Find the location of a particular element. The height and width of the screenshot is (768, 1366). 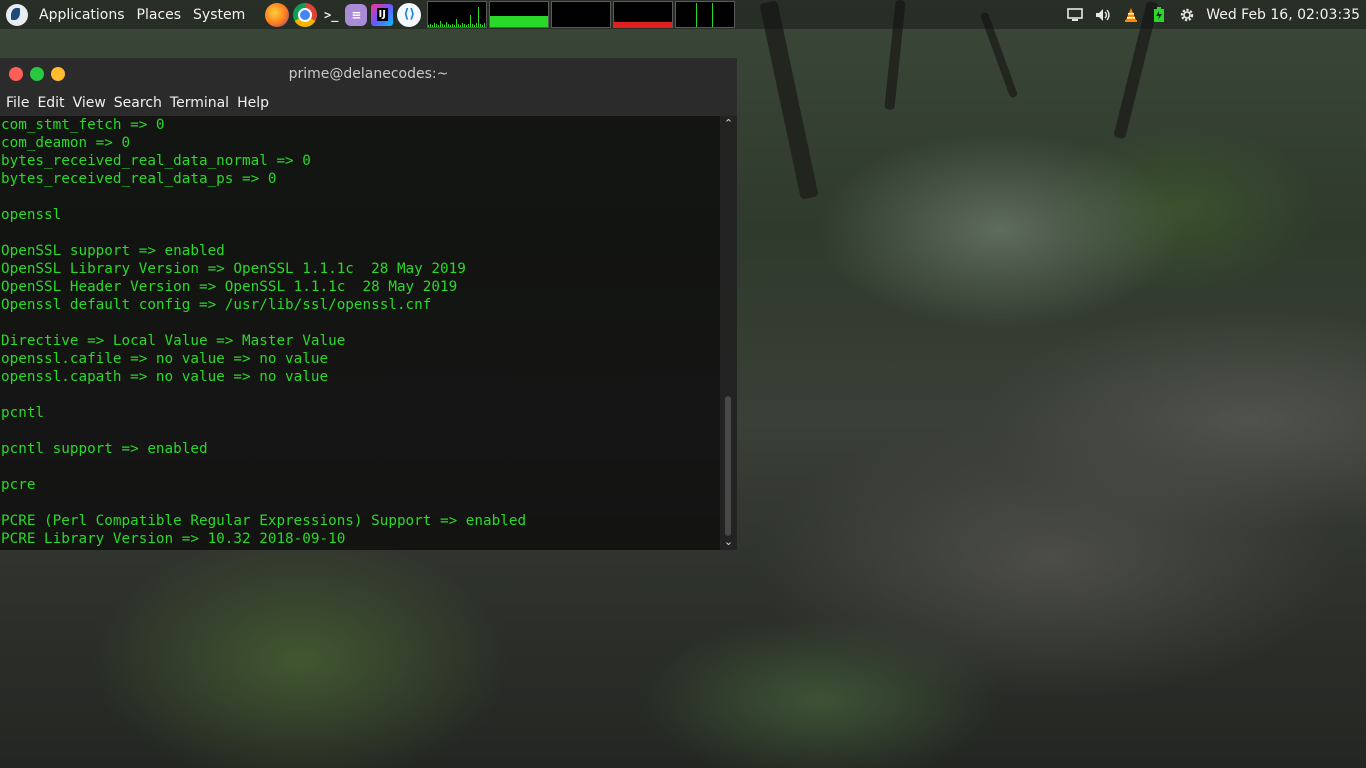

window-controls is located at coordinates (37, 74).